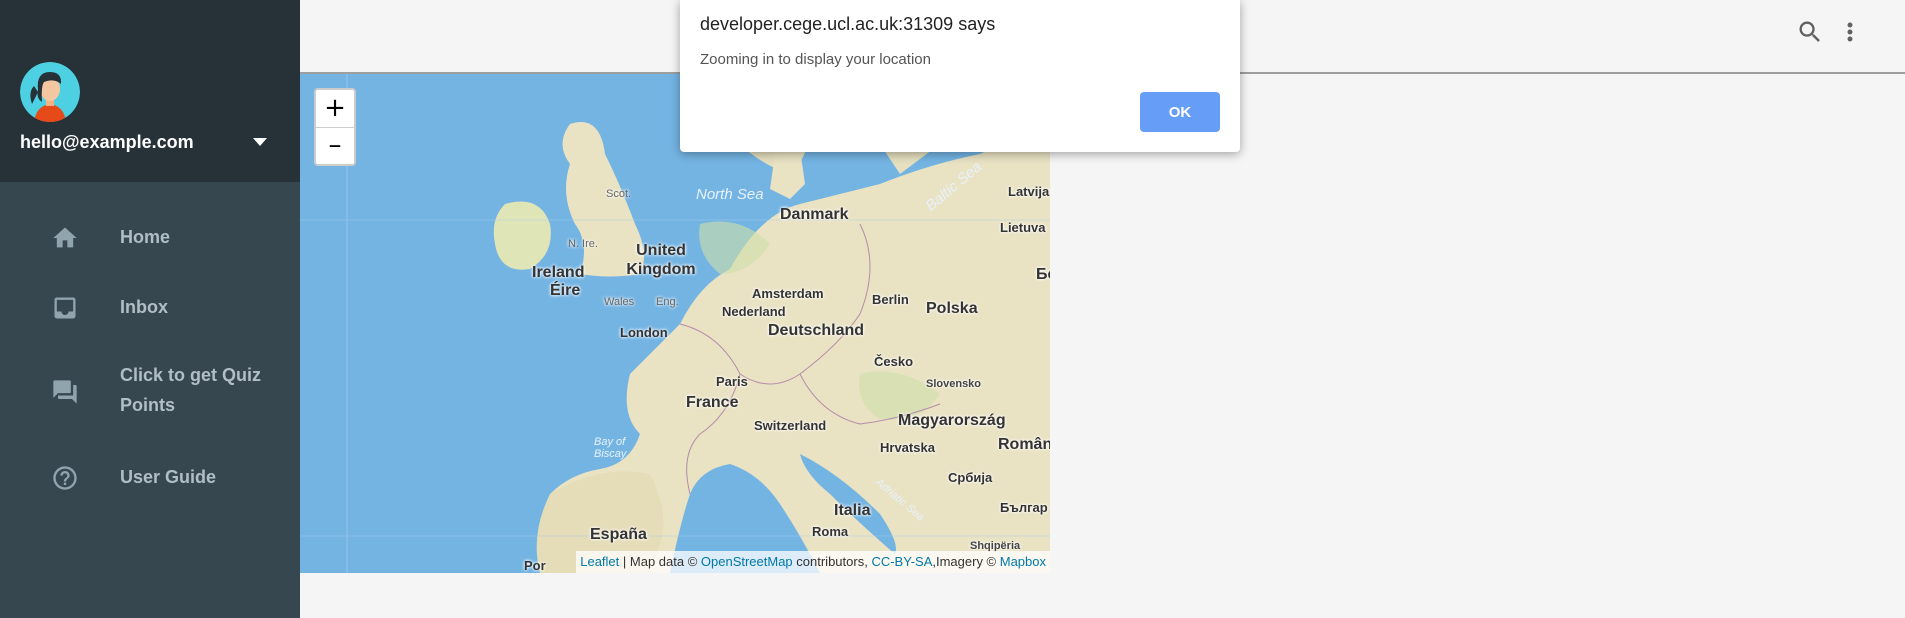 The image size is (1905, 618). Describe the element at coordinates (50, 92) in the screenshot. I see `avatar` at that location.